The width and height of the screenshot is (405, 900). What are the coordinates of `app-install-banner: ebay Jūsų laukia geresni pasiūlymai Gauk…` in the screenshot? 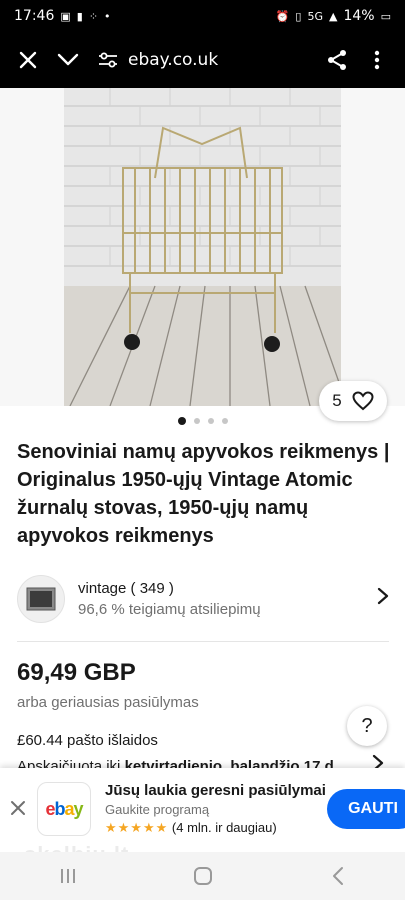 It's located at (202, 810).